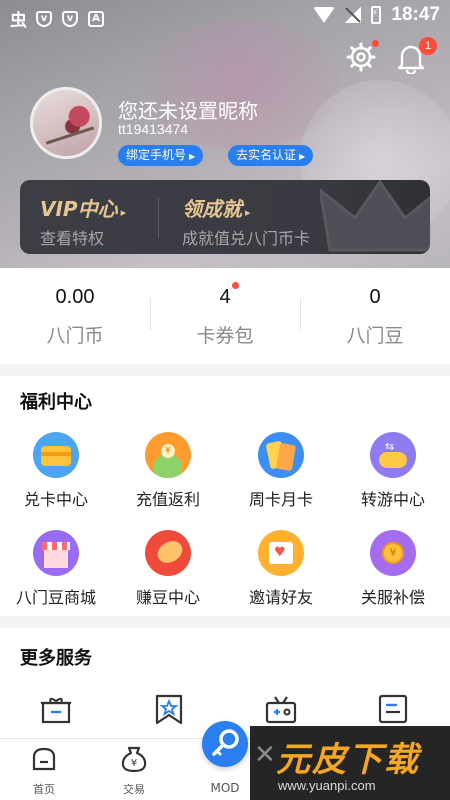 The image size is (450, 800). What do you see at coordinates (72, 238) in the screenshot?
I see `vip-subtitle: 查看特权` at bounding box center [72, 238].